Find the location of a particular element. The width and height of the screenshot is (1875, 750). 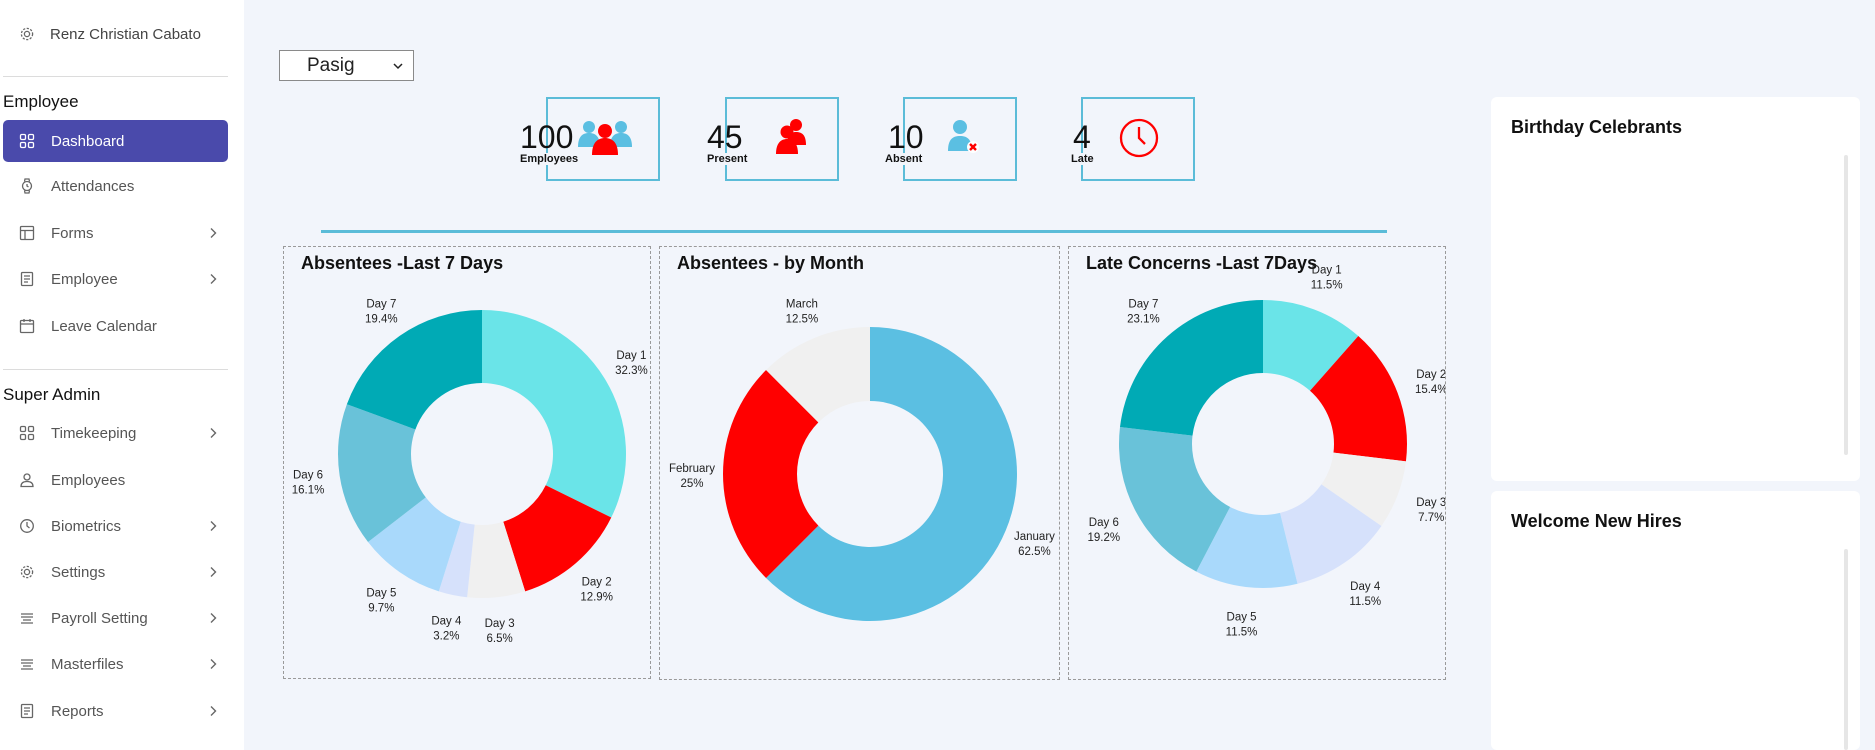

stat-card-employees: 100 Employees is located at coordinates (589, 139).